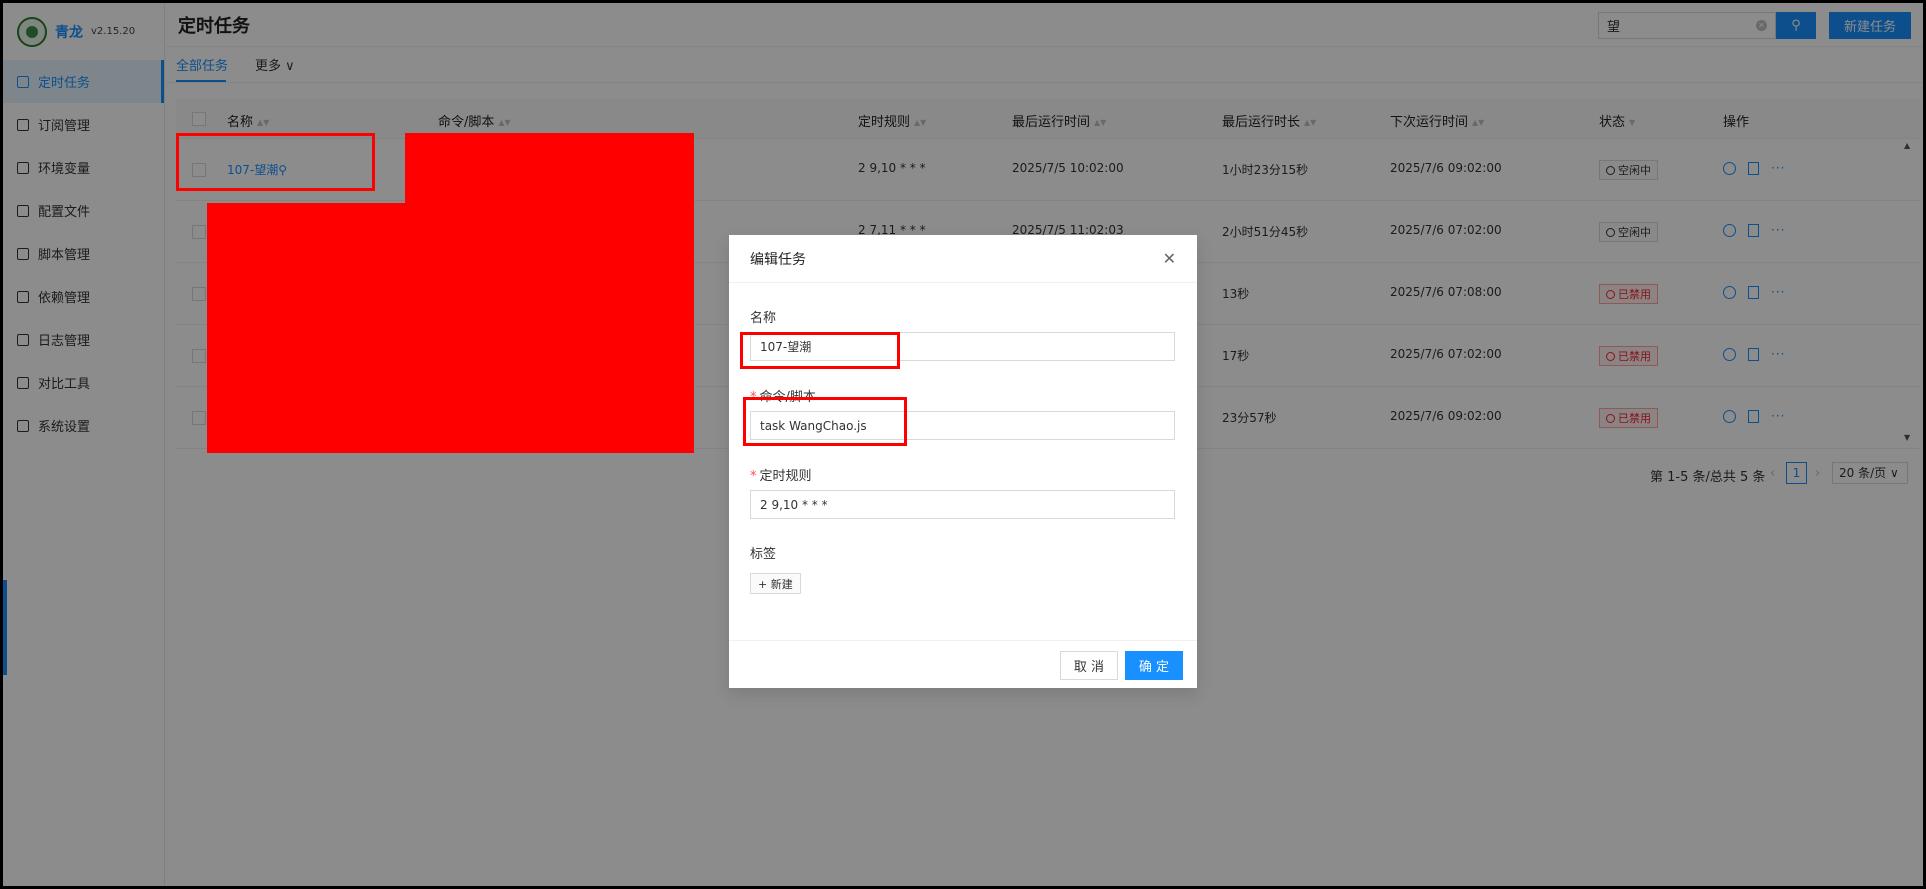 Image resolution: width=1926 pixels, height=889 pixels. What do you see at coordinates (763, 554) in the screenshot?
I see `tags-label: 标签` at bounding box center [763, 554].